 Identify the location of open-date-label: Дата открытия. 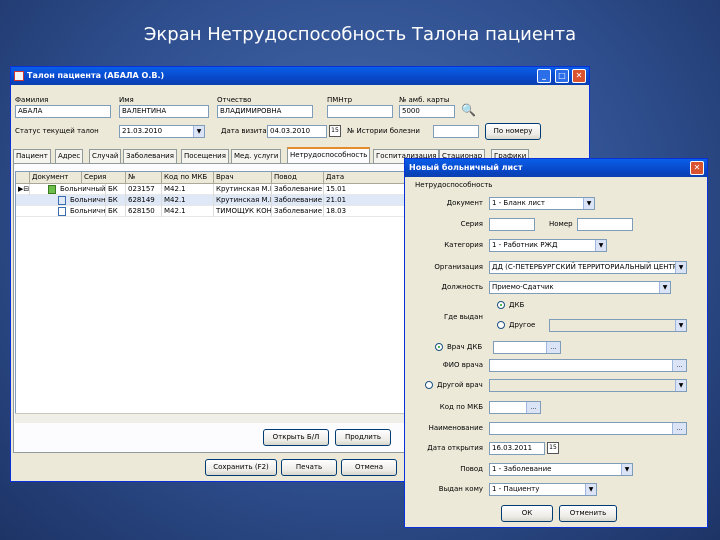
(455, 448).